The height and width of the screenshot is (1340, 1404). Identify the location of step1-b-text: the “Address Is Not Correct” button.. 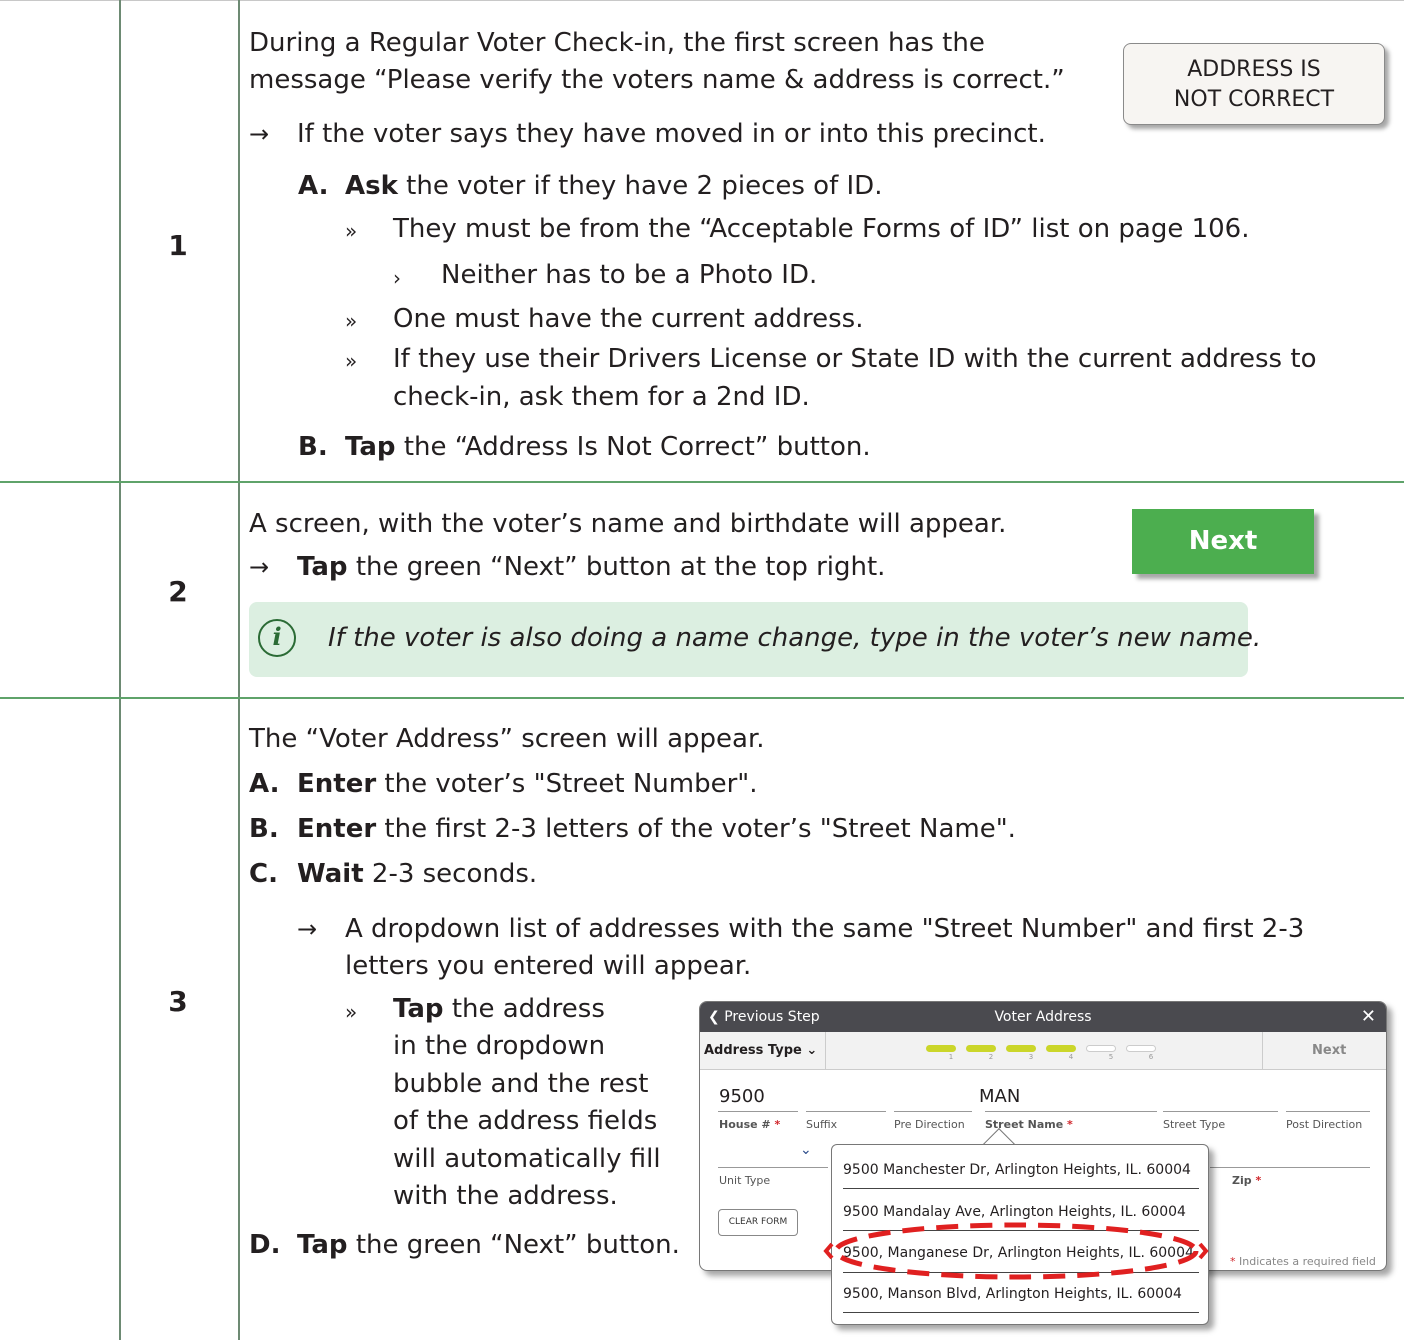
(637, 447).